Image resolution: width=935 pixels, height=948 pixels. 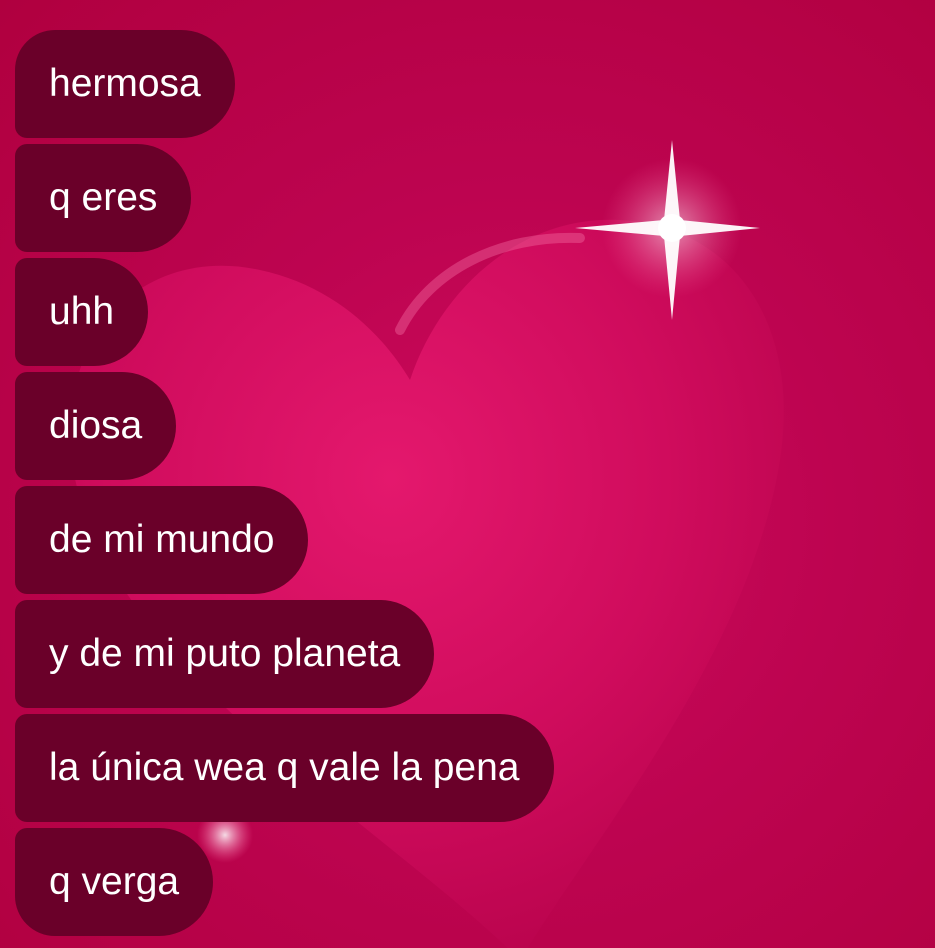 I want to click on message-bubble: q eres, so click(x=103, y=198).